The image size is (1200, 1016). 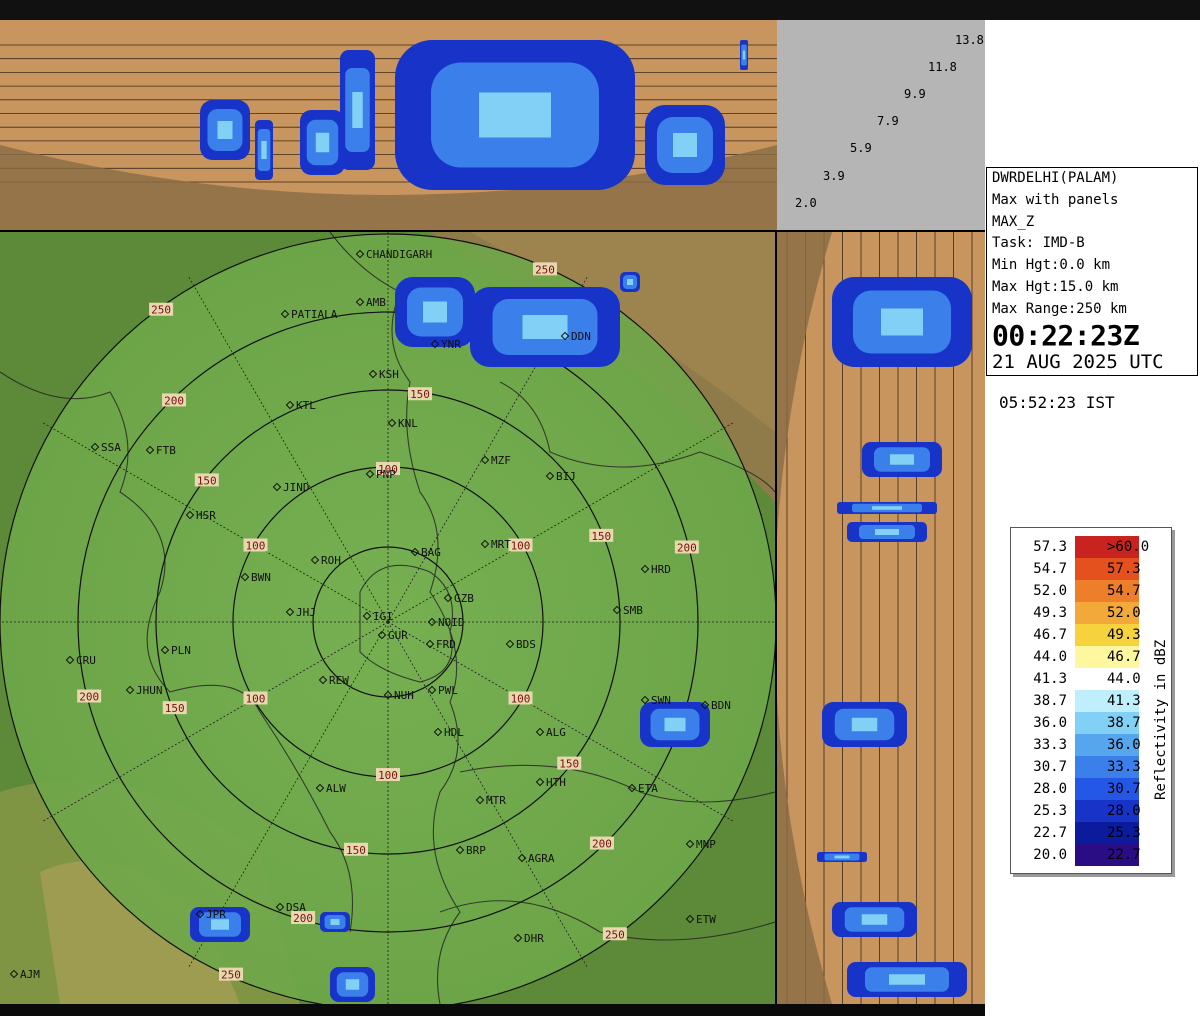 I want to click on height-label-7: 2.0, so click(x=806, y=203).